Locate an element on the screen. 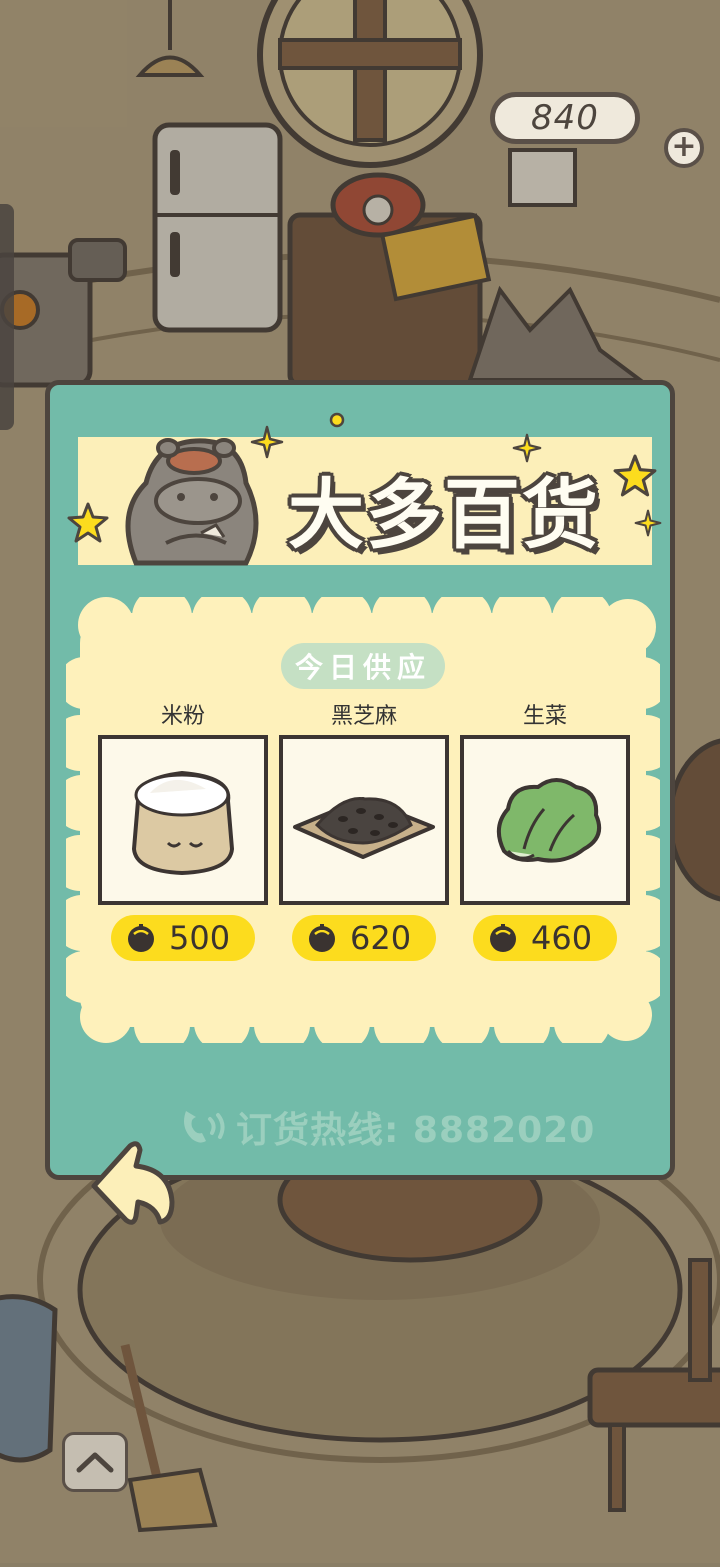 The height and width of the screenshot is (1567, 720). price-tag: 500 is located at coordinates (183, 938).